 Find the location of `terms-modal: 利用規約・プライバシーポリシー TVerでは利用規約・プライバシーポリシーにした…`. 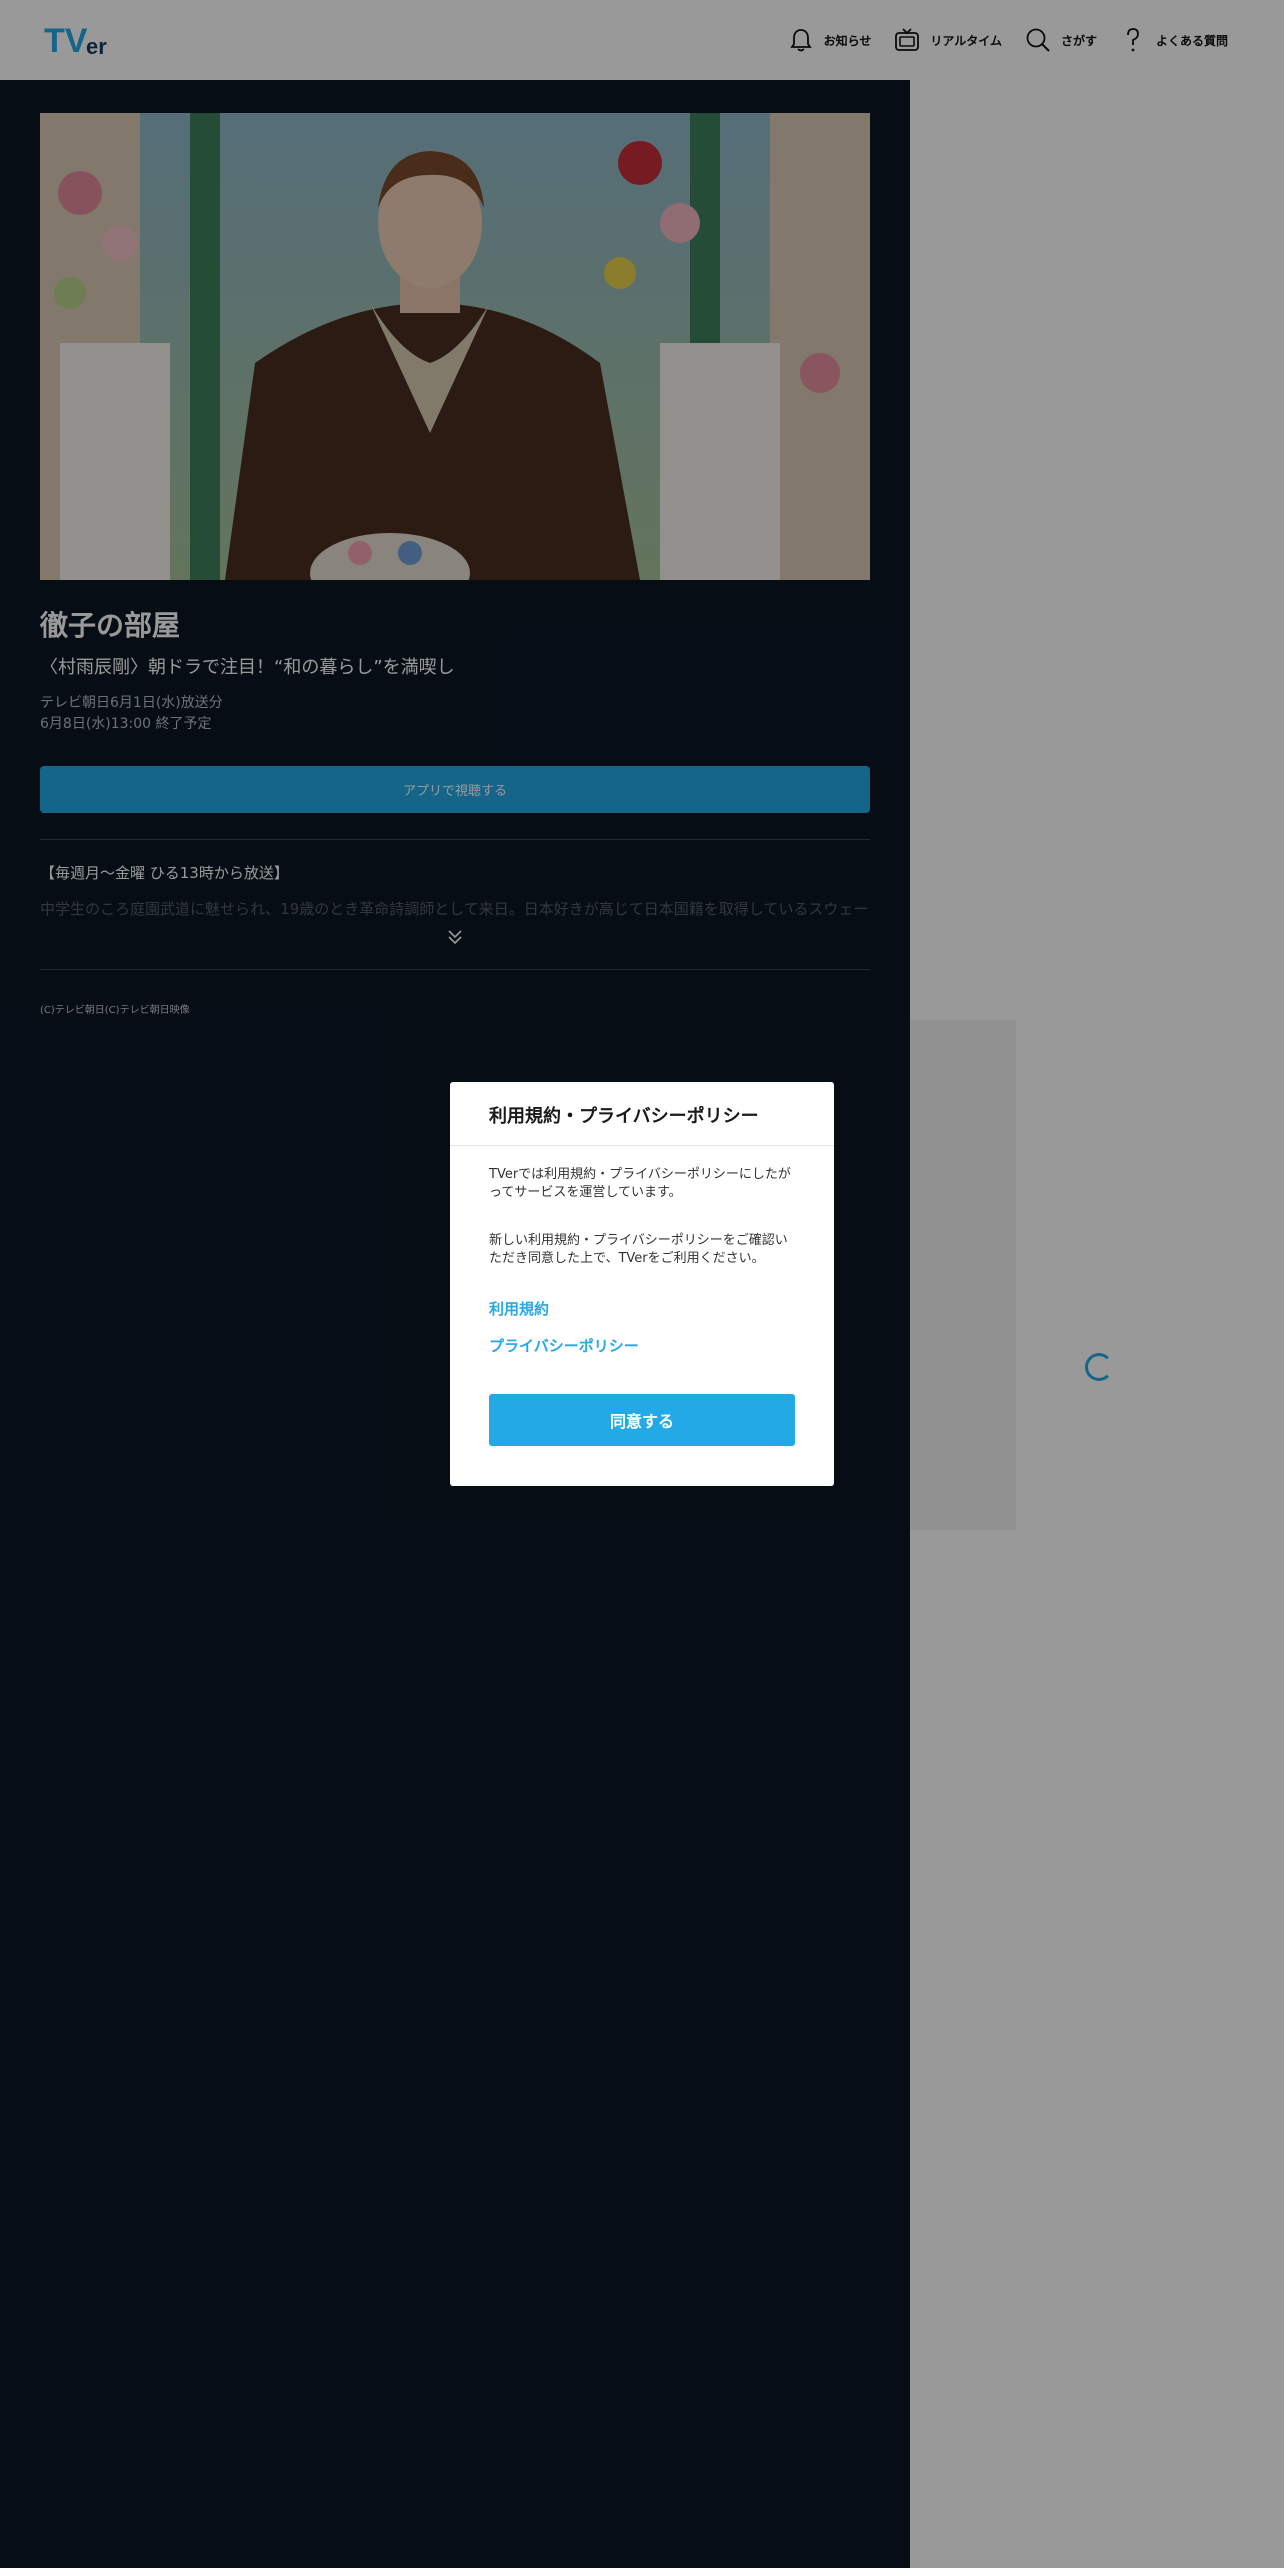

terms-modal: 利用規約・プライバシーポリシー TVerでは利用規約・プライバシーポリシーにした… is located at coordinates (642, 1284).